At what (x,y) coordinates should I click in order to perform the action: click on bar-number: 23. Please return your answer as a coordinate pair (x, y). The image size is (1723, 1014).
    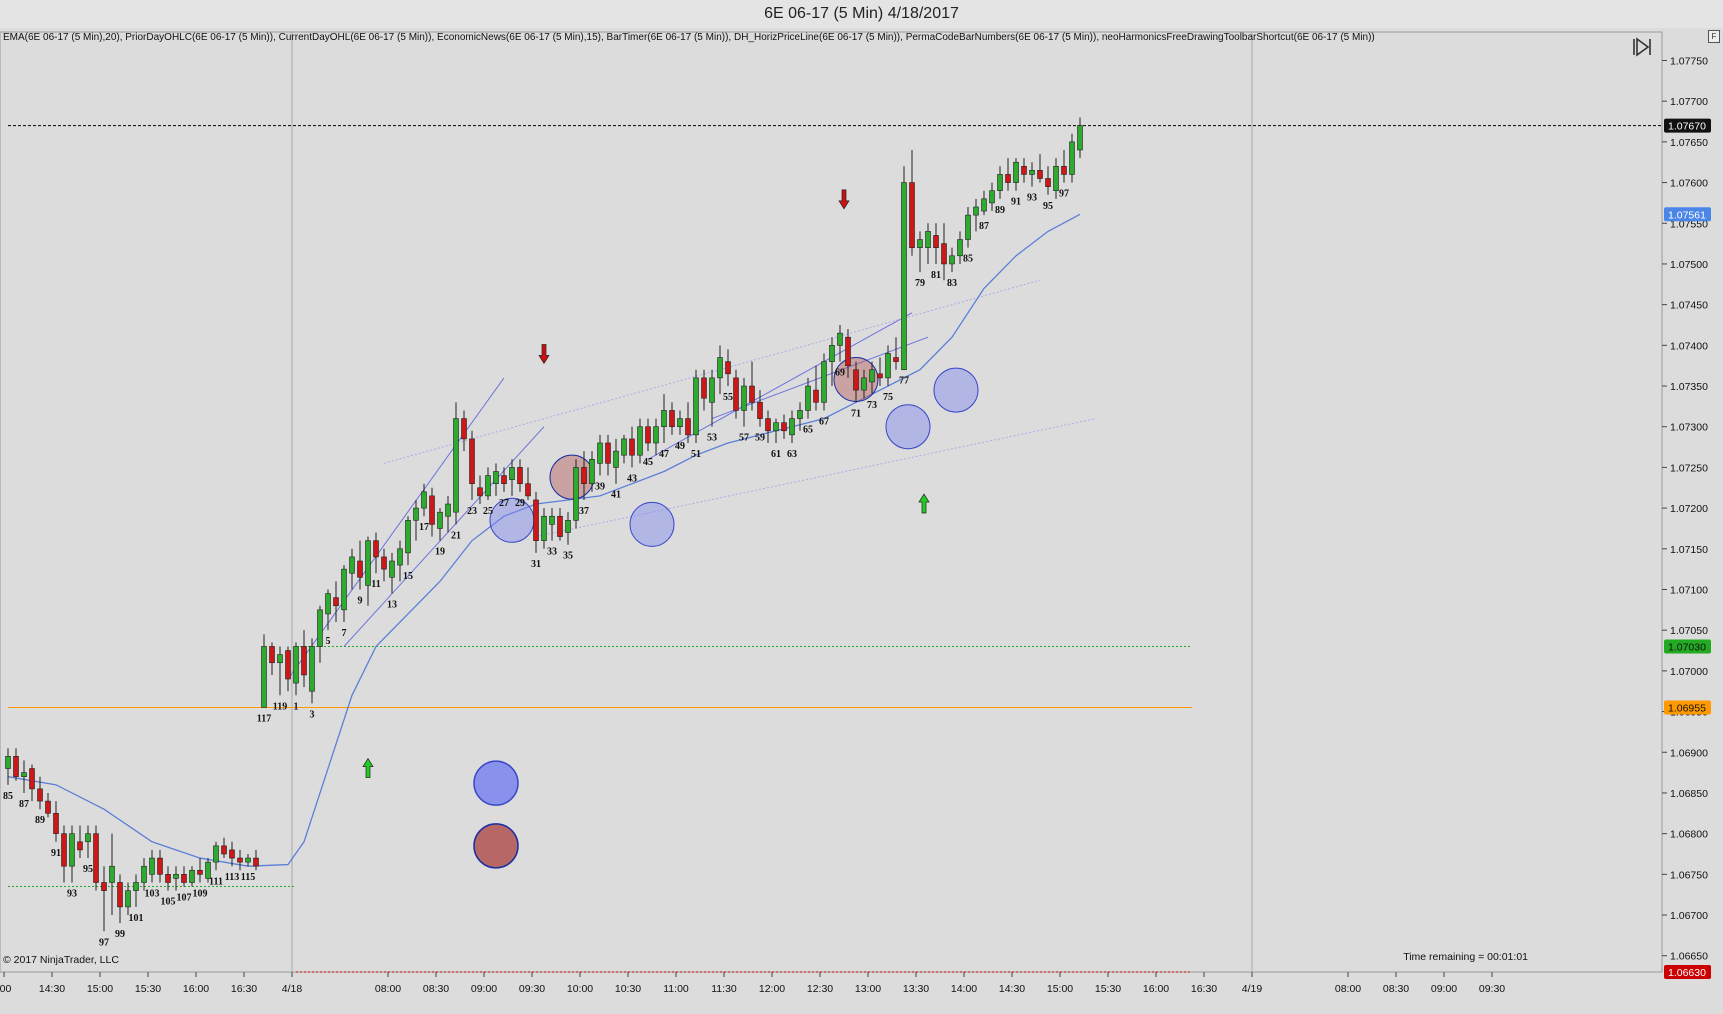
    Looking at the image, I should click on (472, 511).